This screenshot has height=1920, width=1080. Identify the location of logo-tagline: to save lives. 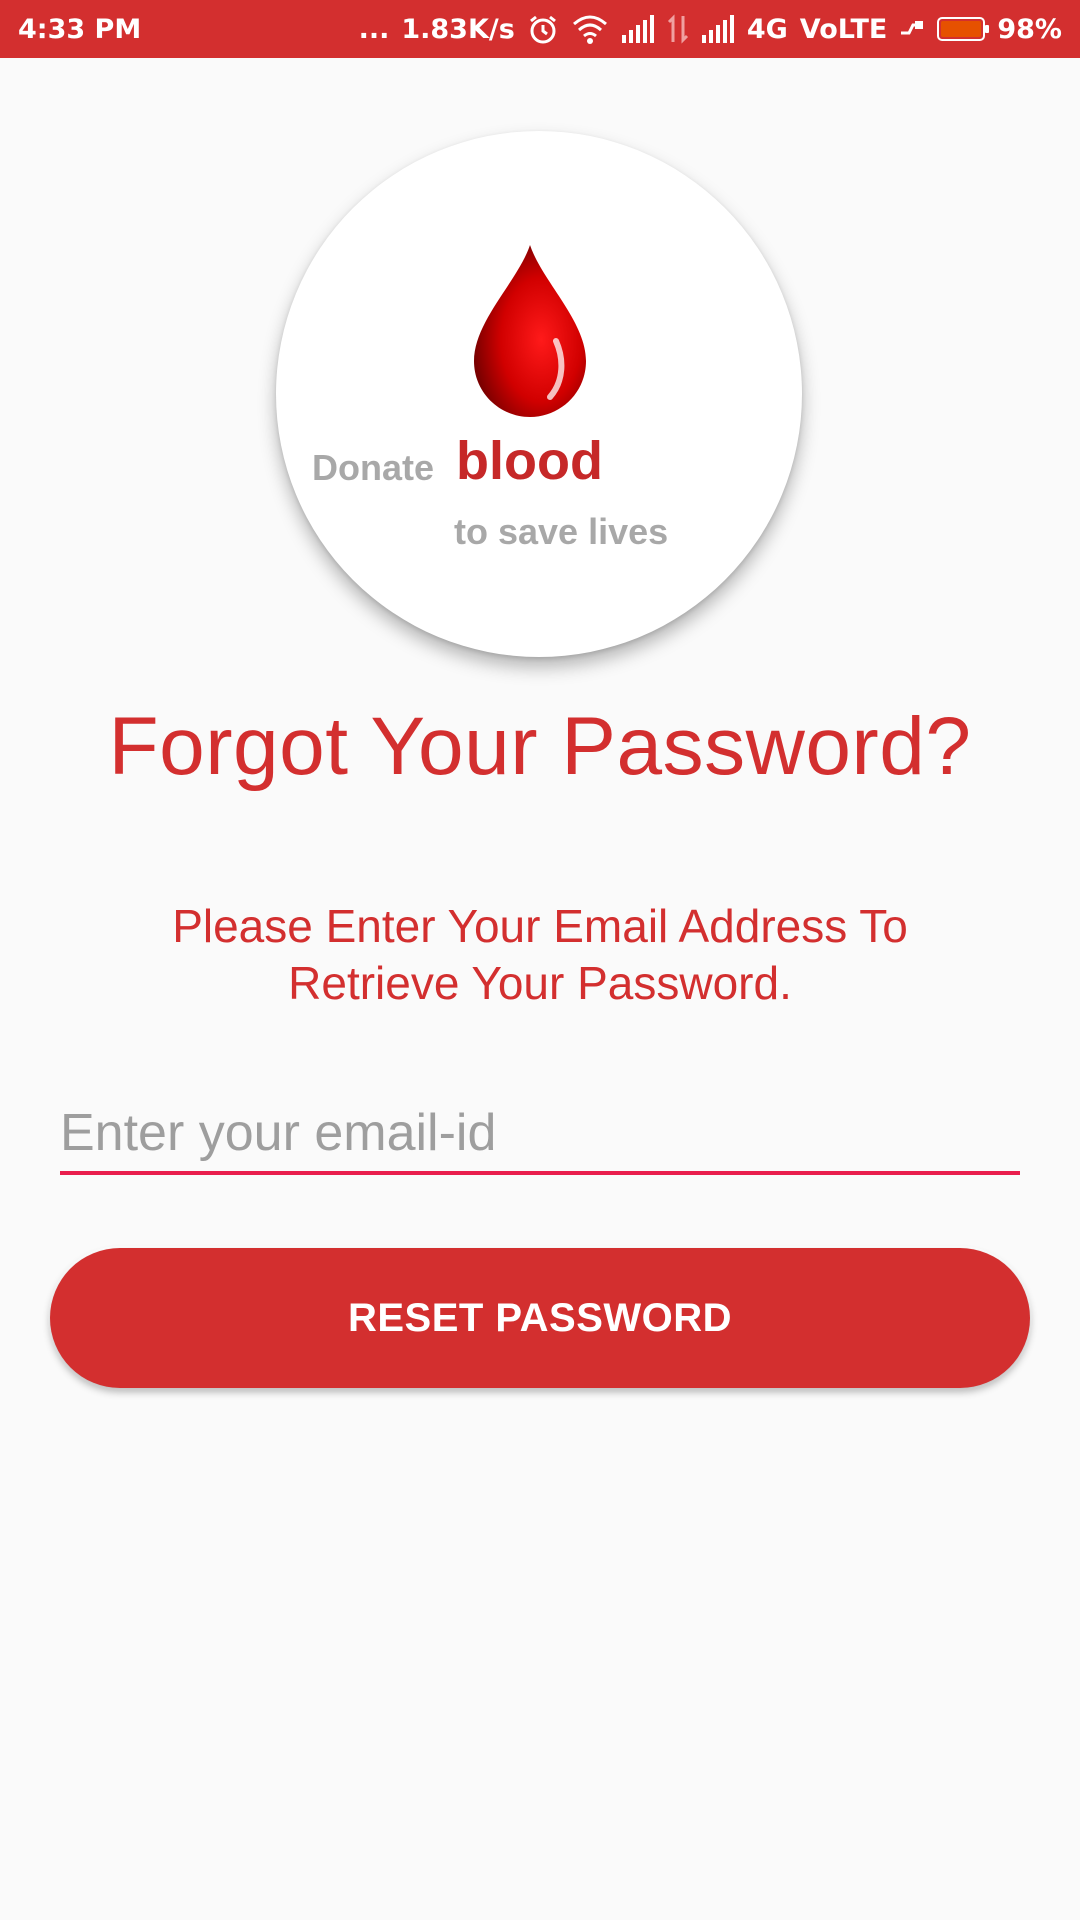
(561, 531).